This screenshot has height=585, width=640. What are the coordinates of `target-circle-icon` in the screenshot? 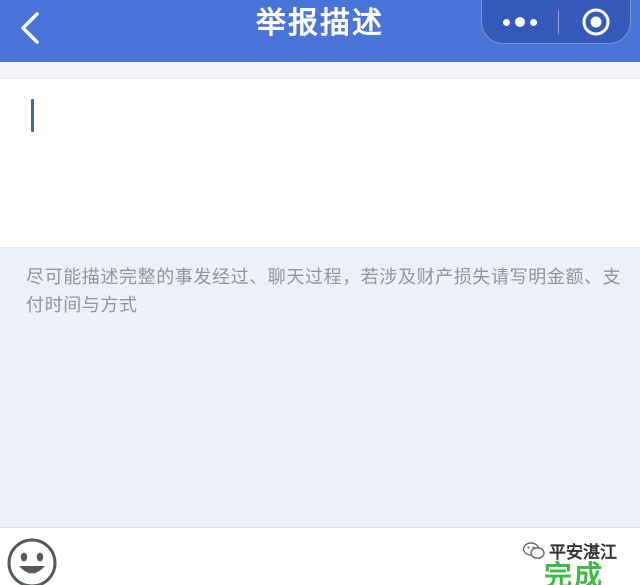 It's located at (595, 22).